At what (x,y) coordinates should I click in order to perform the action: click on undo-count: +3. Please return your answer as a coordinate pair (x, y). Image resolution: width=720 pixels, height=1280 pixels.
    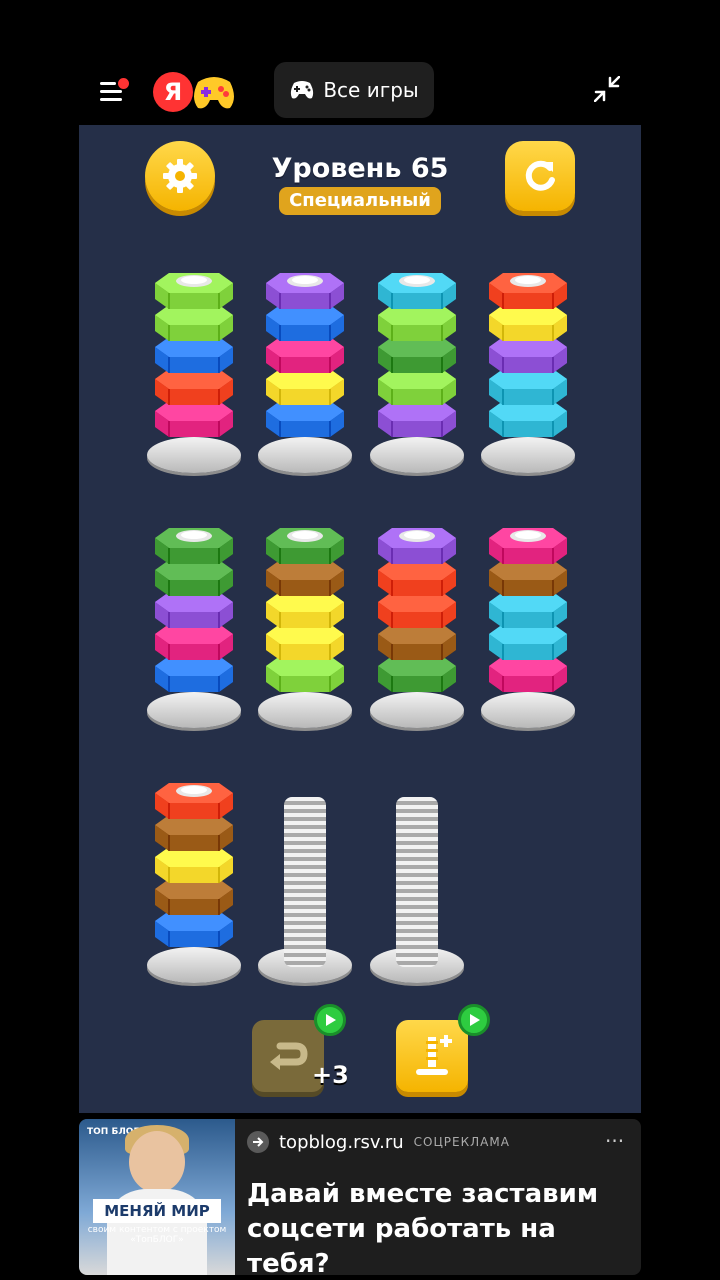
    Looking at the image, I should click on (330, 1075).